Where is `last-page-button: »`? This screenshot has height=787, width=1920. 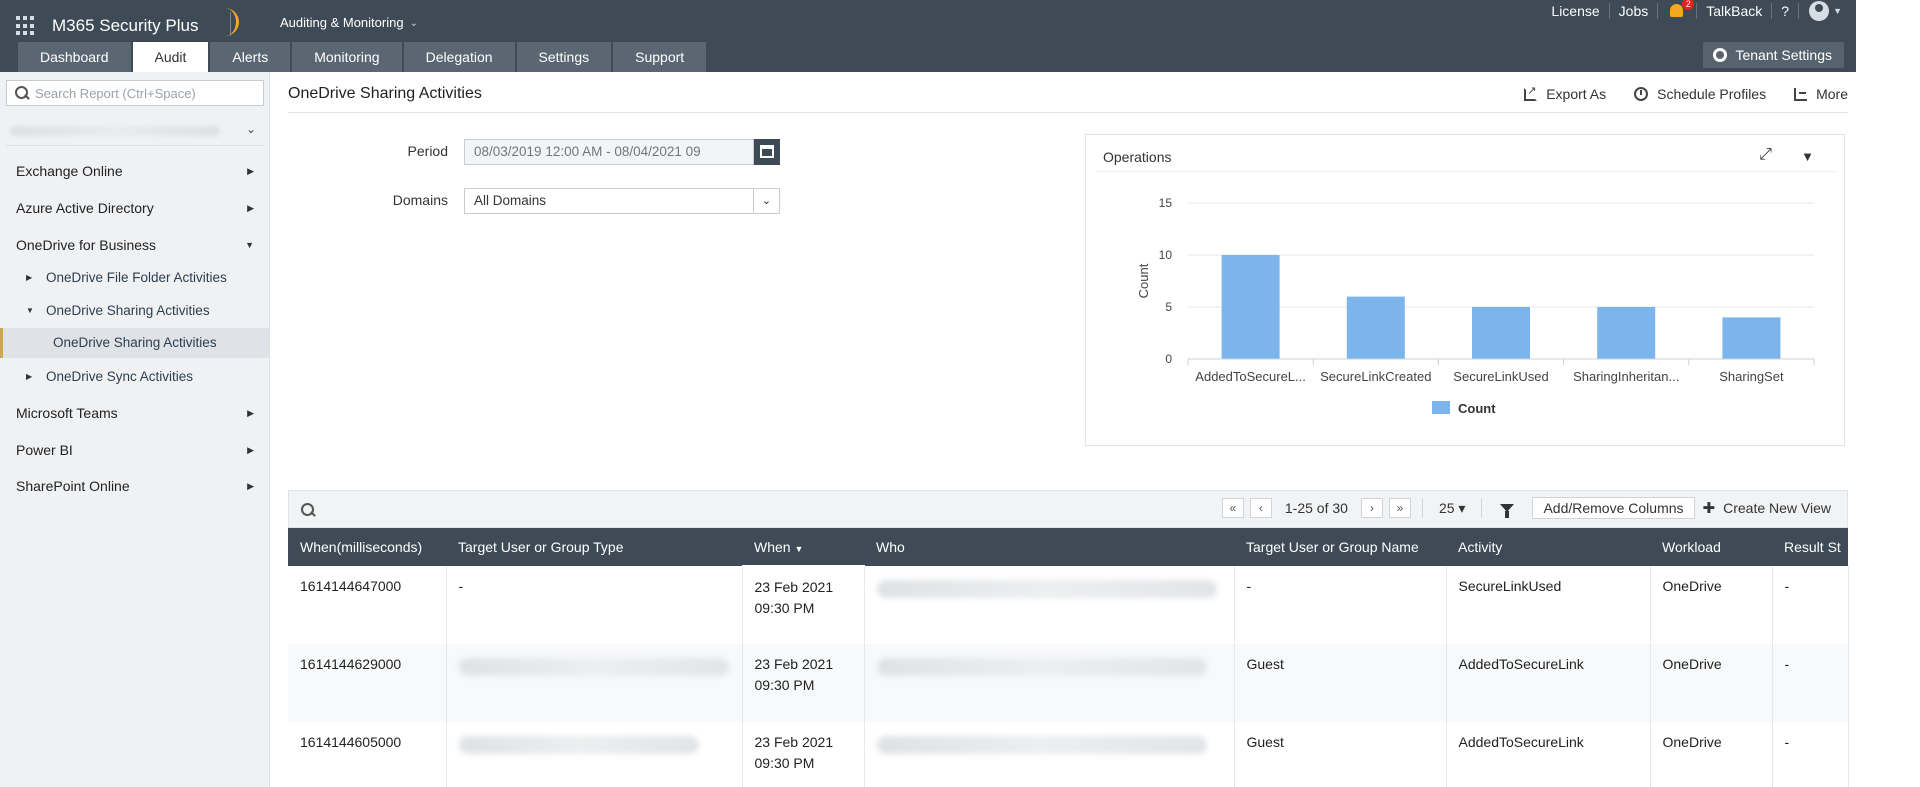 last-page-button: » is located at coordinates (1399, 508).